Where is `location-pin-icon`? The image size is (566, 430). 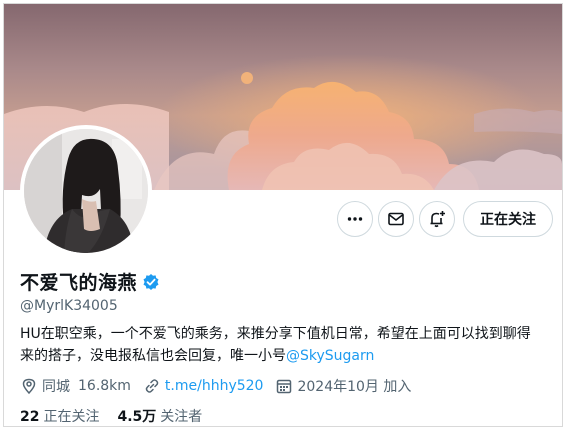 location-pin-icon is located at coordinates (29, 386).